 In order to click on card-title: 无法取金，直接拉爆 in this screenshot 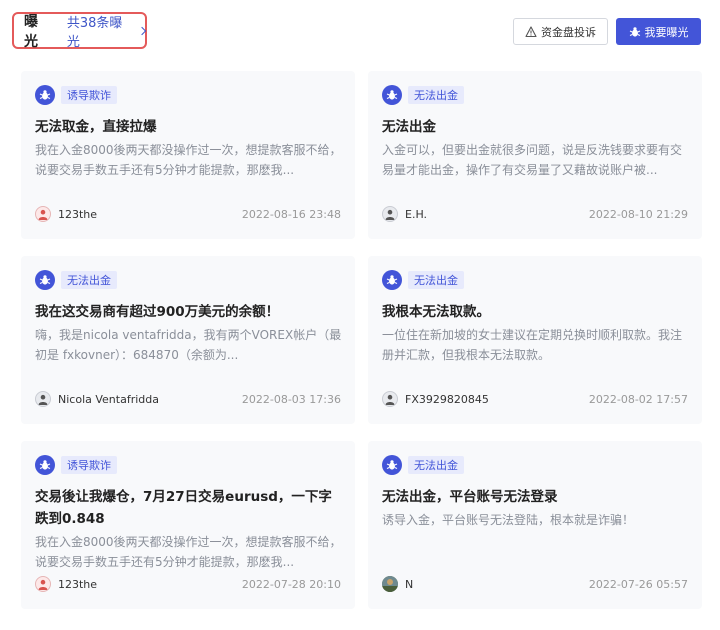, I will do `click(190, 127)`.